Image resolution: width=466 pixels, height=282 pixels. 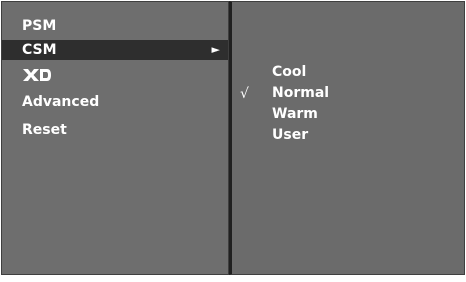 I want to click on xd-logo-icon, so click(x=37, y=75).